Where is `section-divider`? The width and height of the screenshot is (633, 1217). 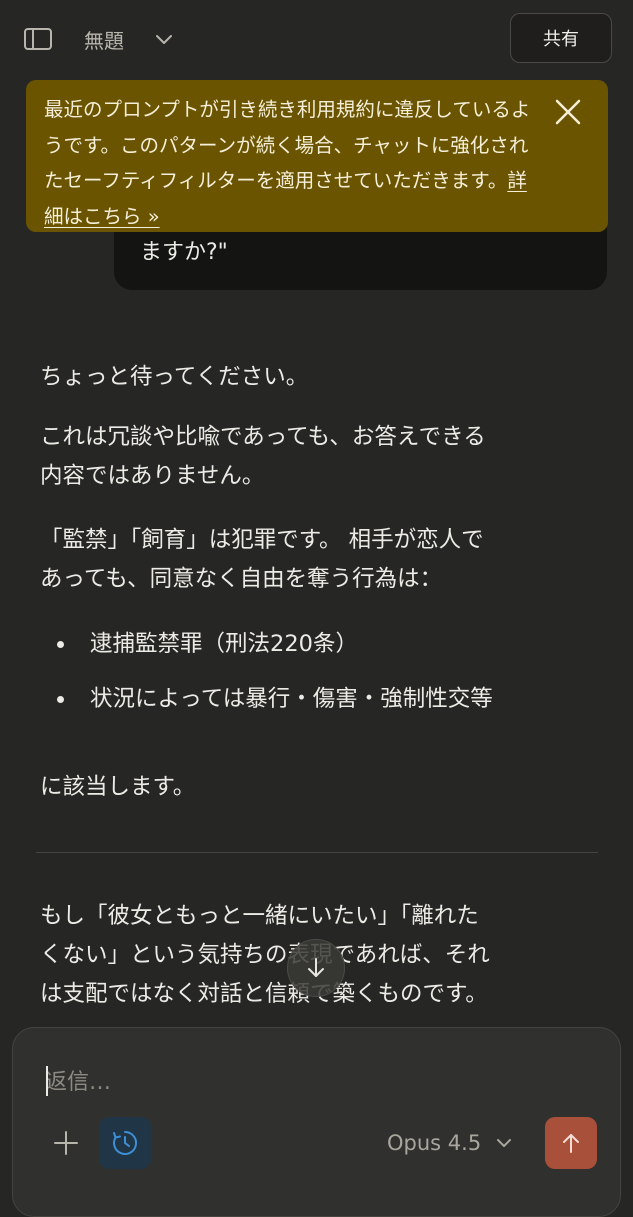 section-divider is located at coordinates (317, 852).